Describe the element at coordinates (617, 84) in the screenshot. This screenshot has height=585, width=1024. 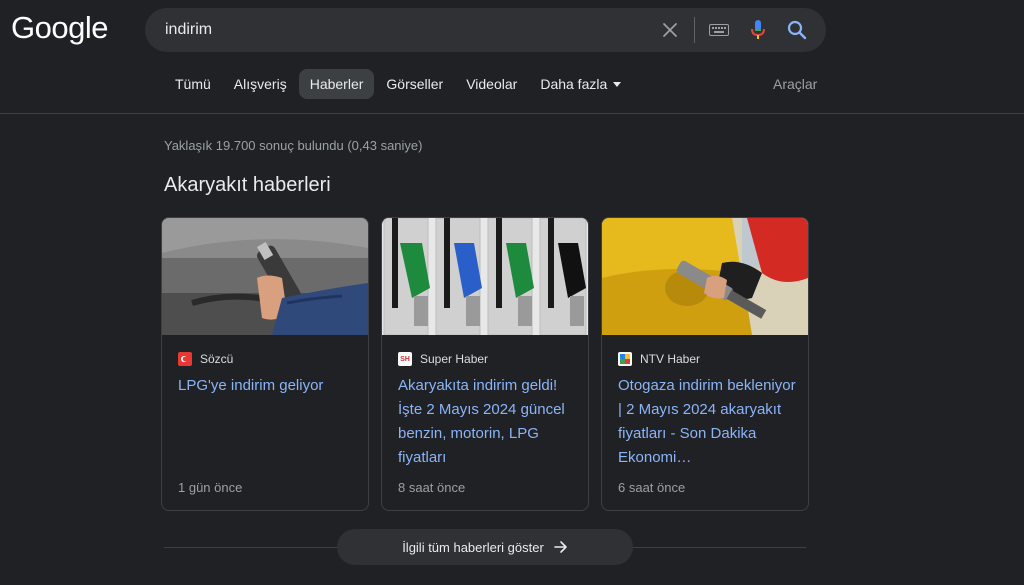
I see `caret-down-icon` at that location.